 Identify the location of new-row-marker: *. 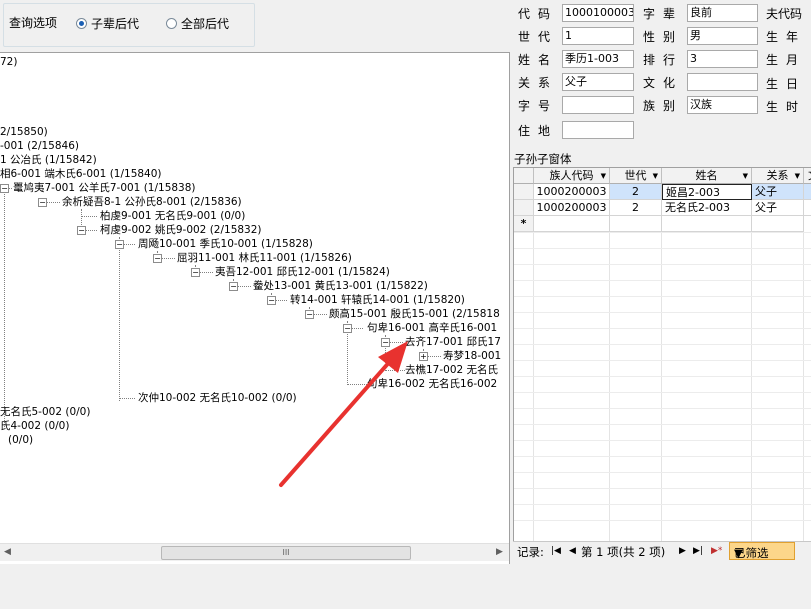
(524, 224).